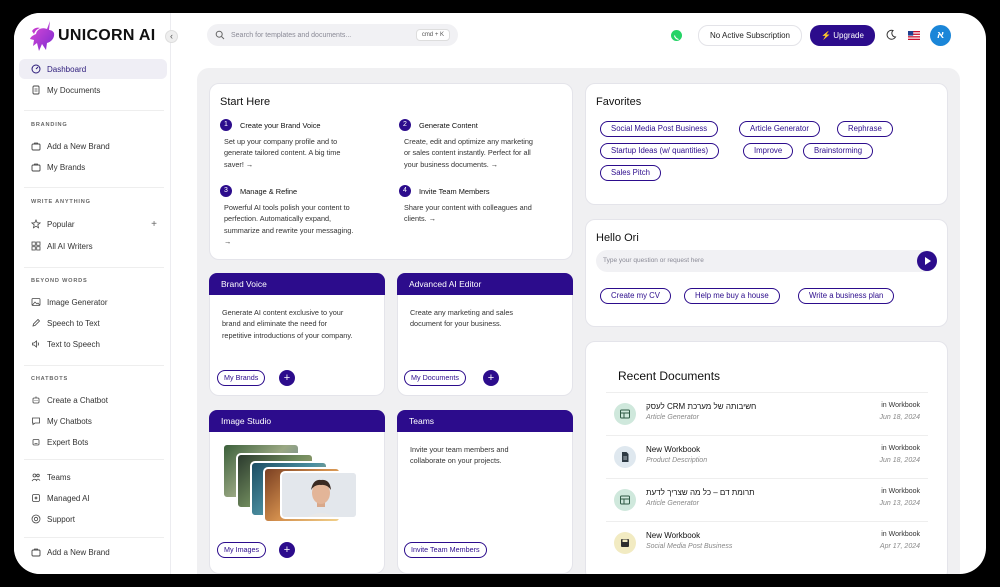 The width and height of the screenshot is (1000, 587). I want to click on favorite-chip: Social Media Post Business, so click(659, 129).